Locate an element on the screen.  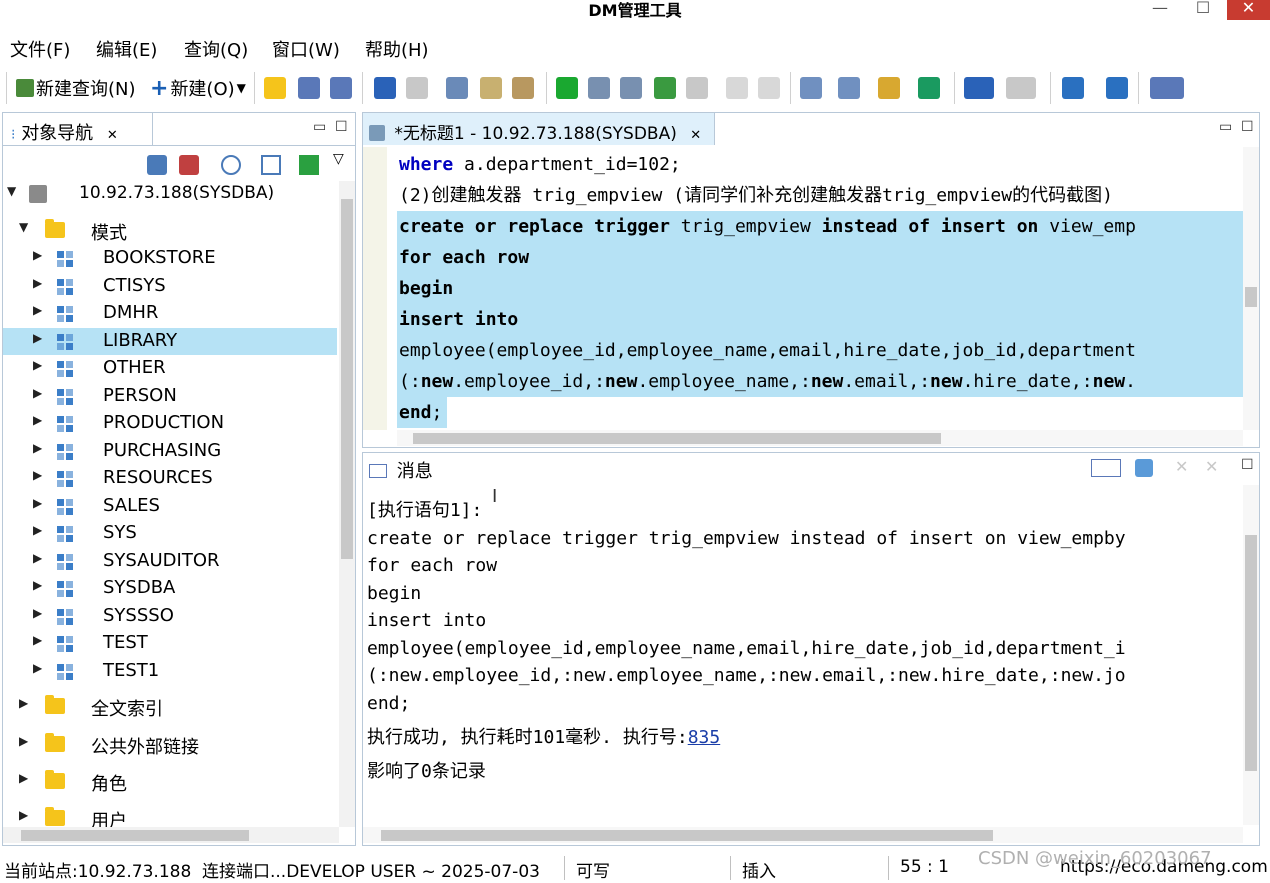
expand-icon is located at coordinates (309, 165).